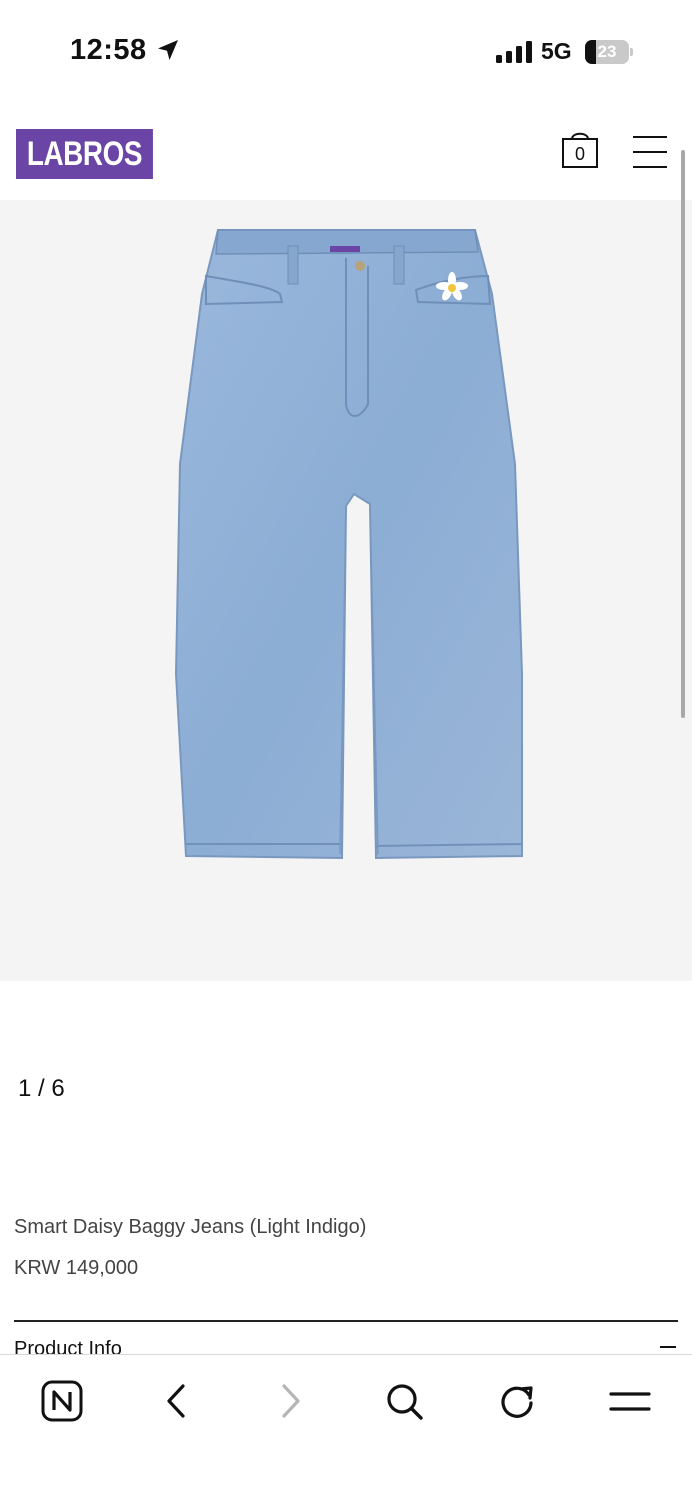  What do you see at coordinates (108, 50) in the screenshot?
I see `status-time: 12:58` at bounding box center [108, 50].